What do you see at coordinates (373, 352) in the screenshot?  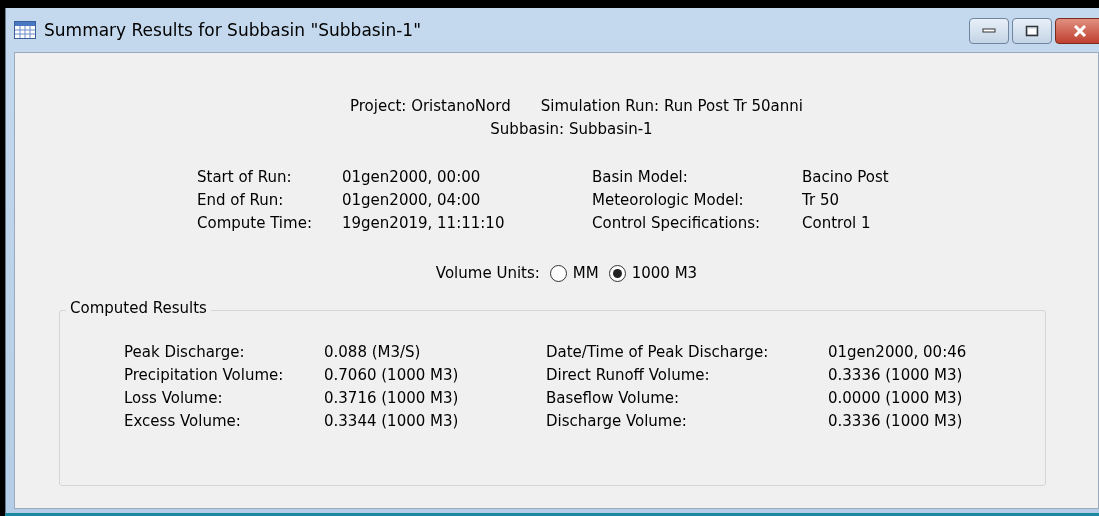 I see `result-value: 0.088 (M3/S)` at bounding box center [373, 352].